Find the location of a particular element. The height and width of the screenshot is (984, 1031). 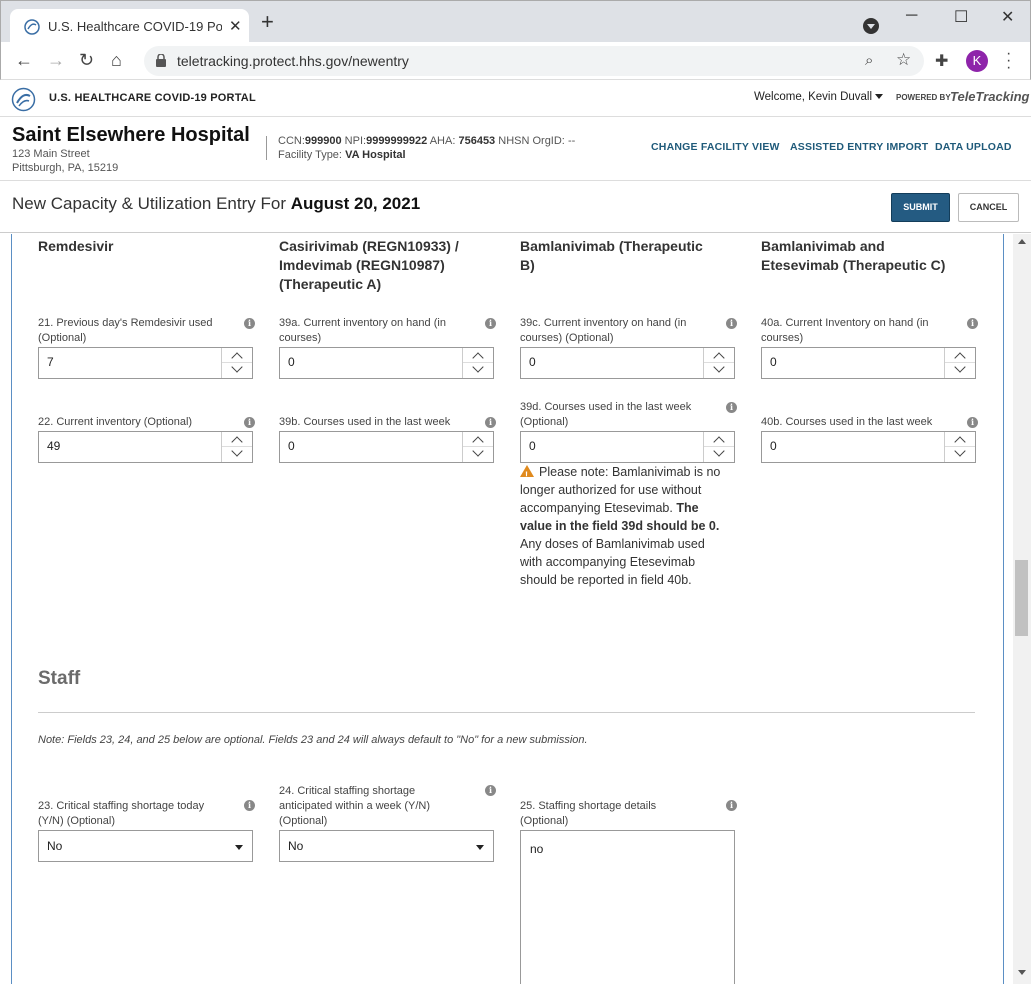

hhs-favicon-icon is located at coordinates (32, 27).